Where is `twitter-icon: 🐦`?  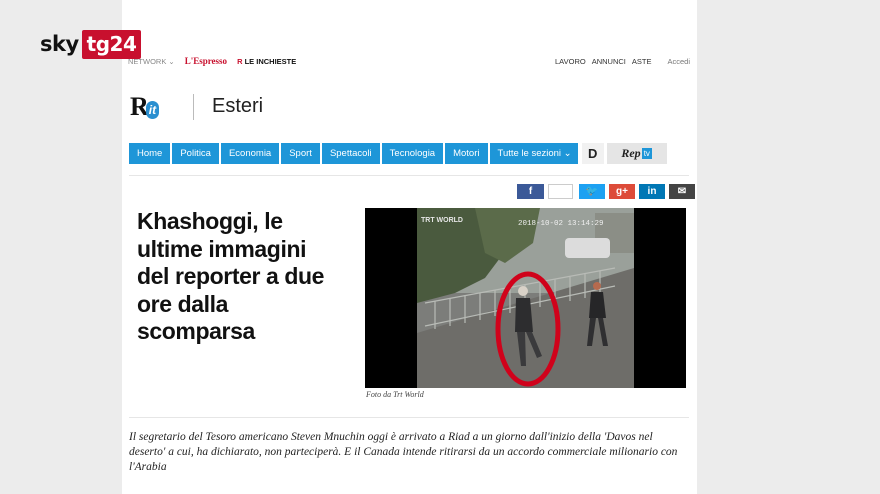
twitter-icon: 🐦 is located at coordinates (592, 191).